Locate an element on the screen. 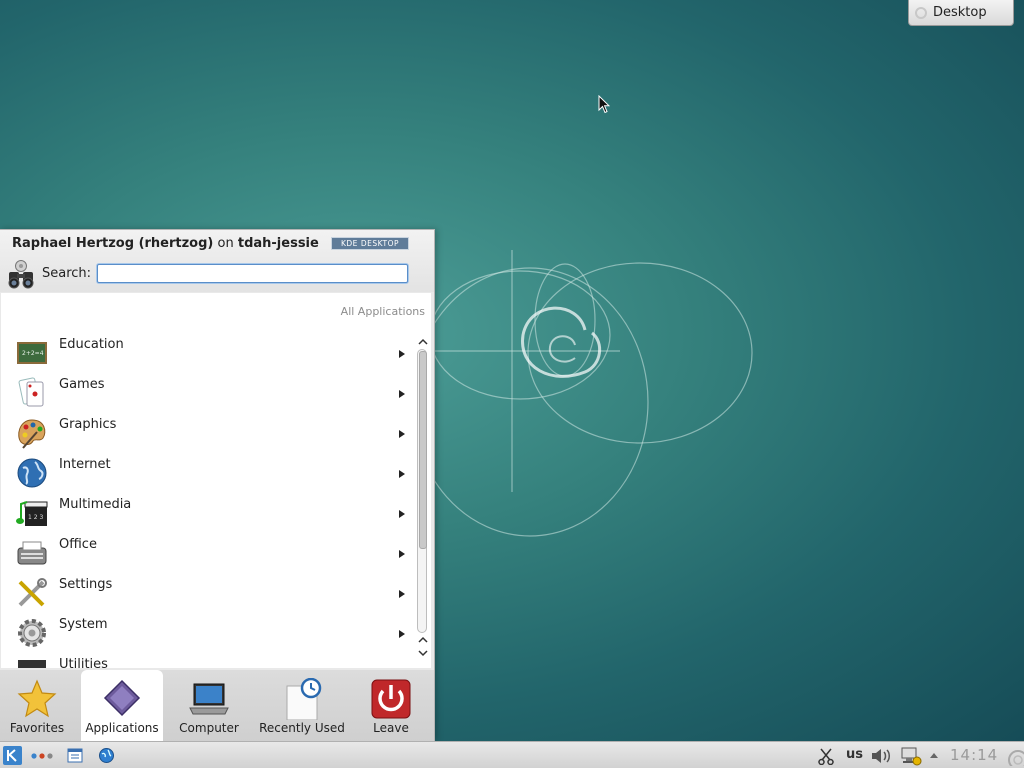 The image size is (1024, 769). search-input is located at coordinates (252, 273).